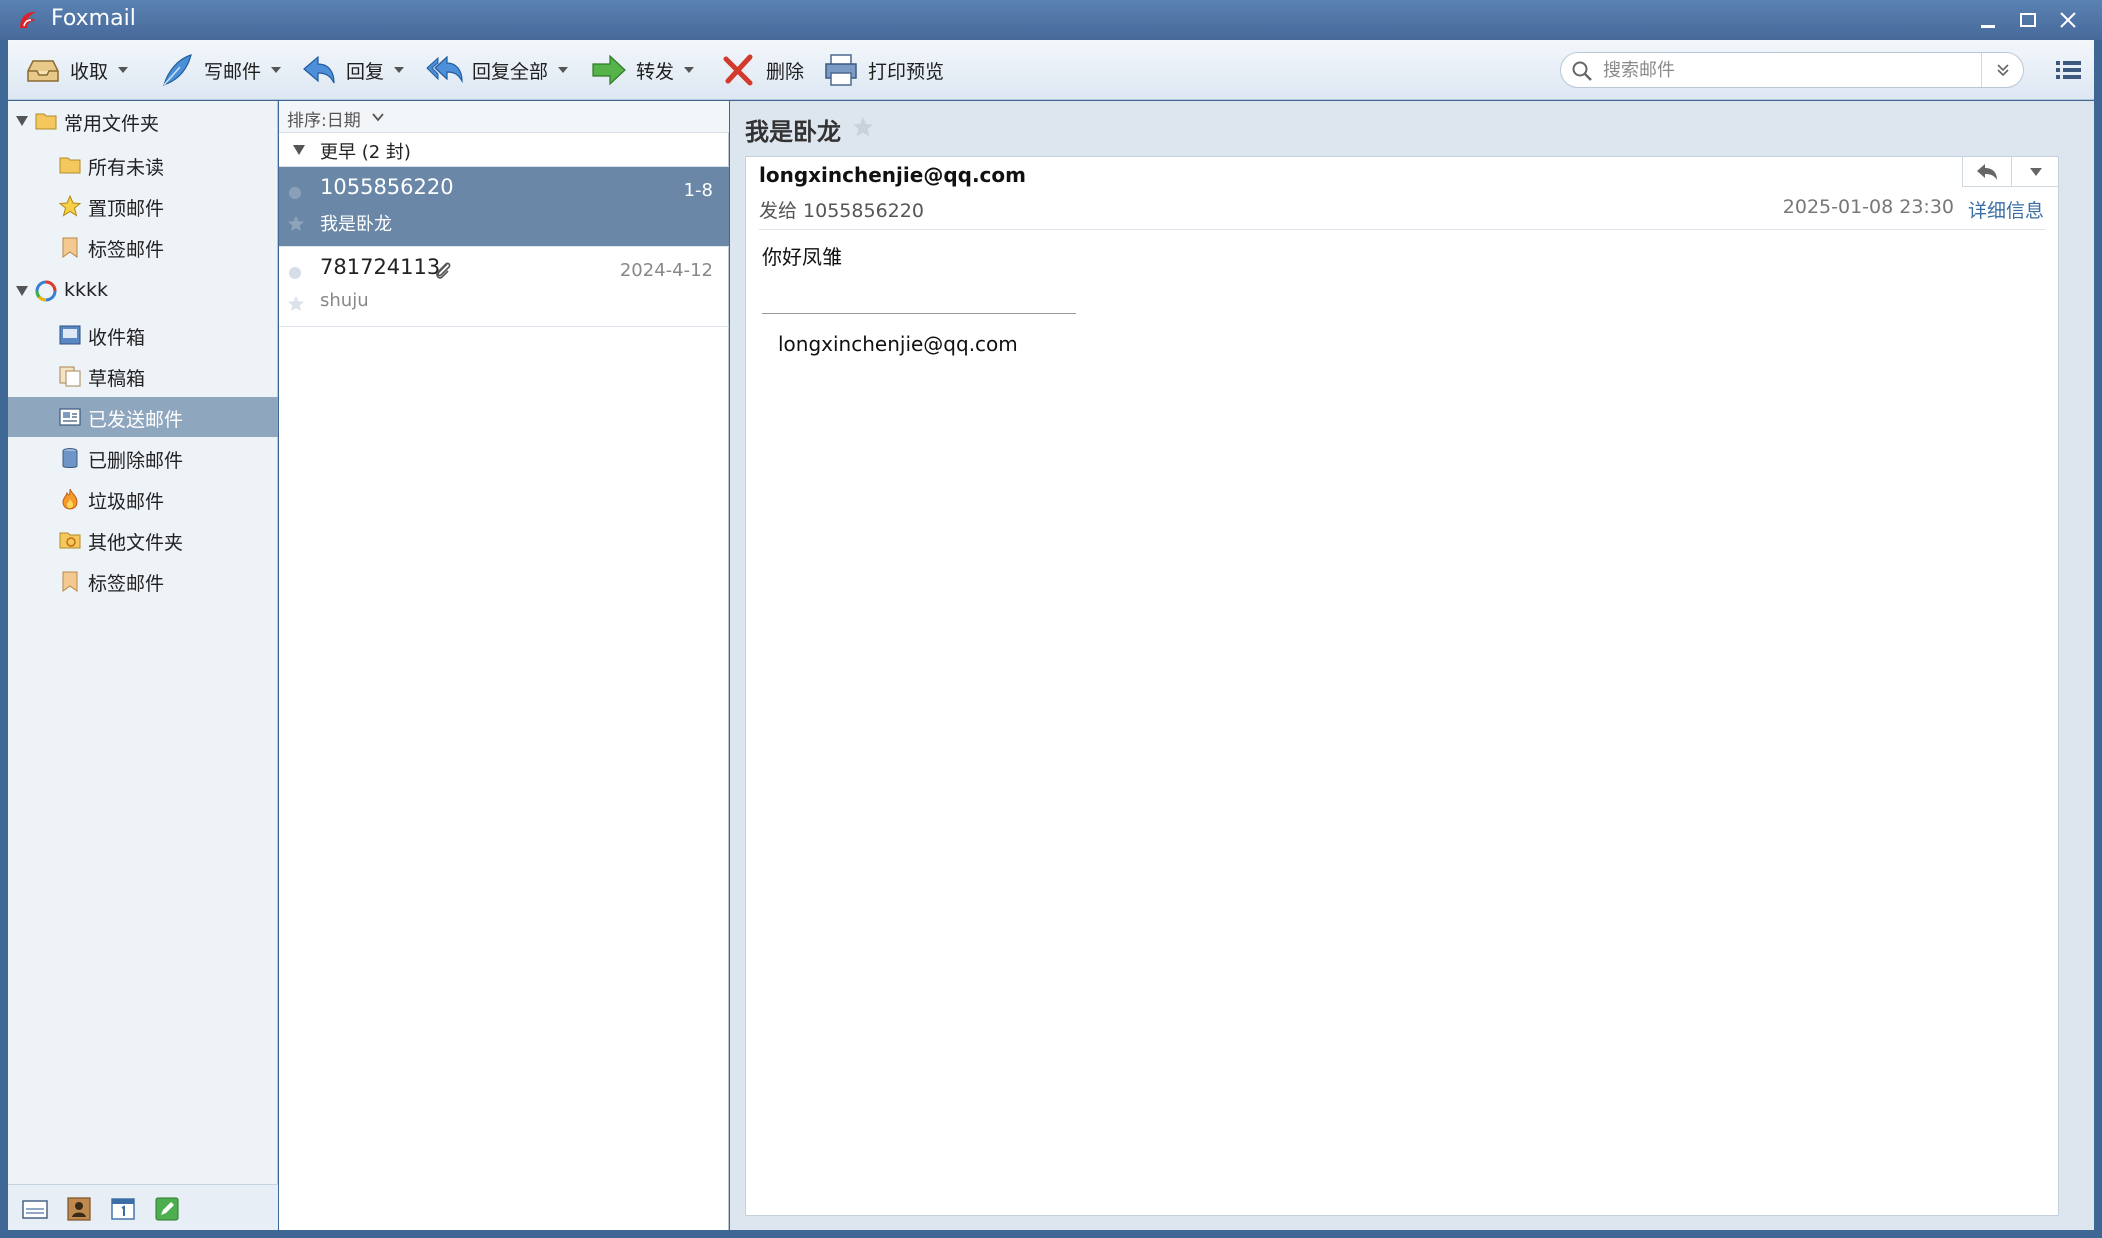  What do you see at coordinates (123, 1209) in the screenshot?
I see `calendar-icon` at bounding box center [123, 1209].